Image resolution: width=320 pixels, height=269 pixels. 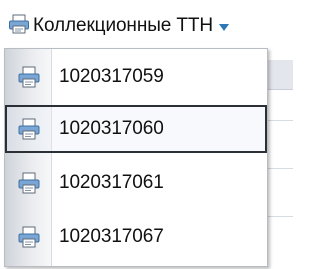 I want to click on menu-item: 1020317067, so click(x=136, y=237).